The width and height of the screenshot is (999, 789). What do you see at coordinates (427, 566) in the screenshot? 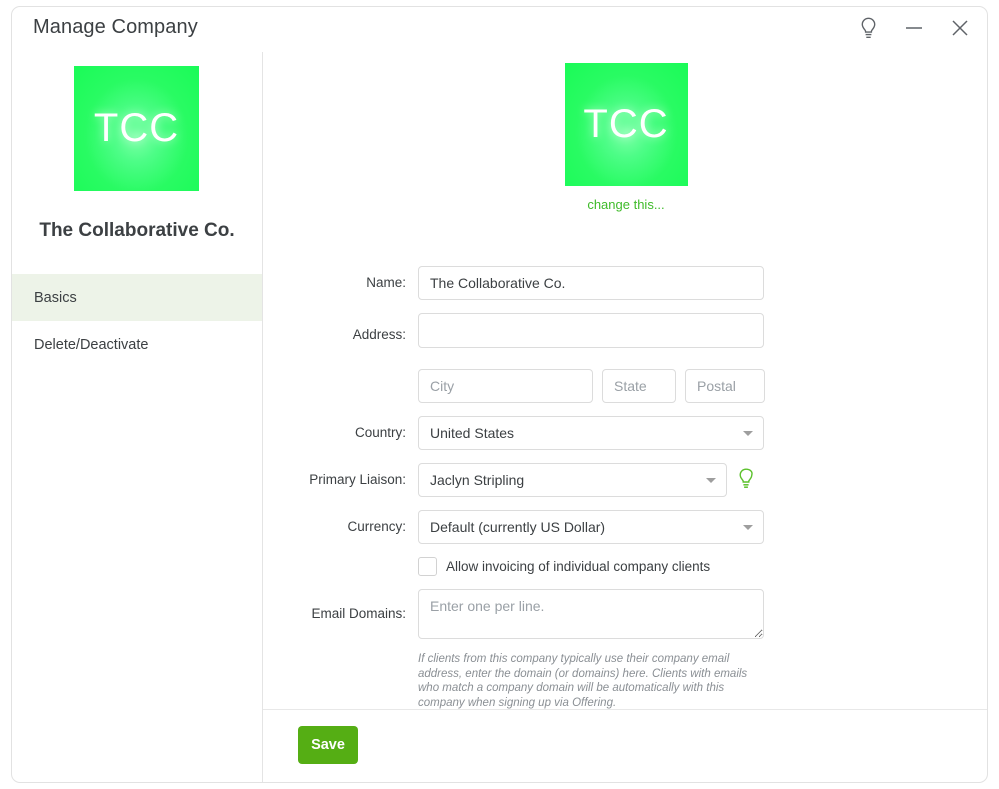
I see `allow-invoicing-checkbox` at bounding box center [427, 566].